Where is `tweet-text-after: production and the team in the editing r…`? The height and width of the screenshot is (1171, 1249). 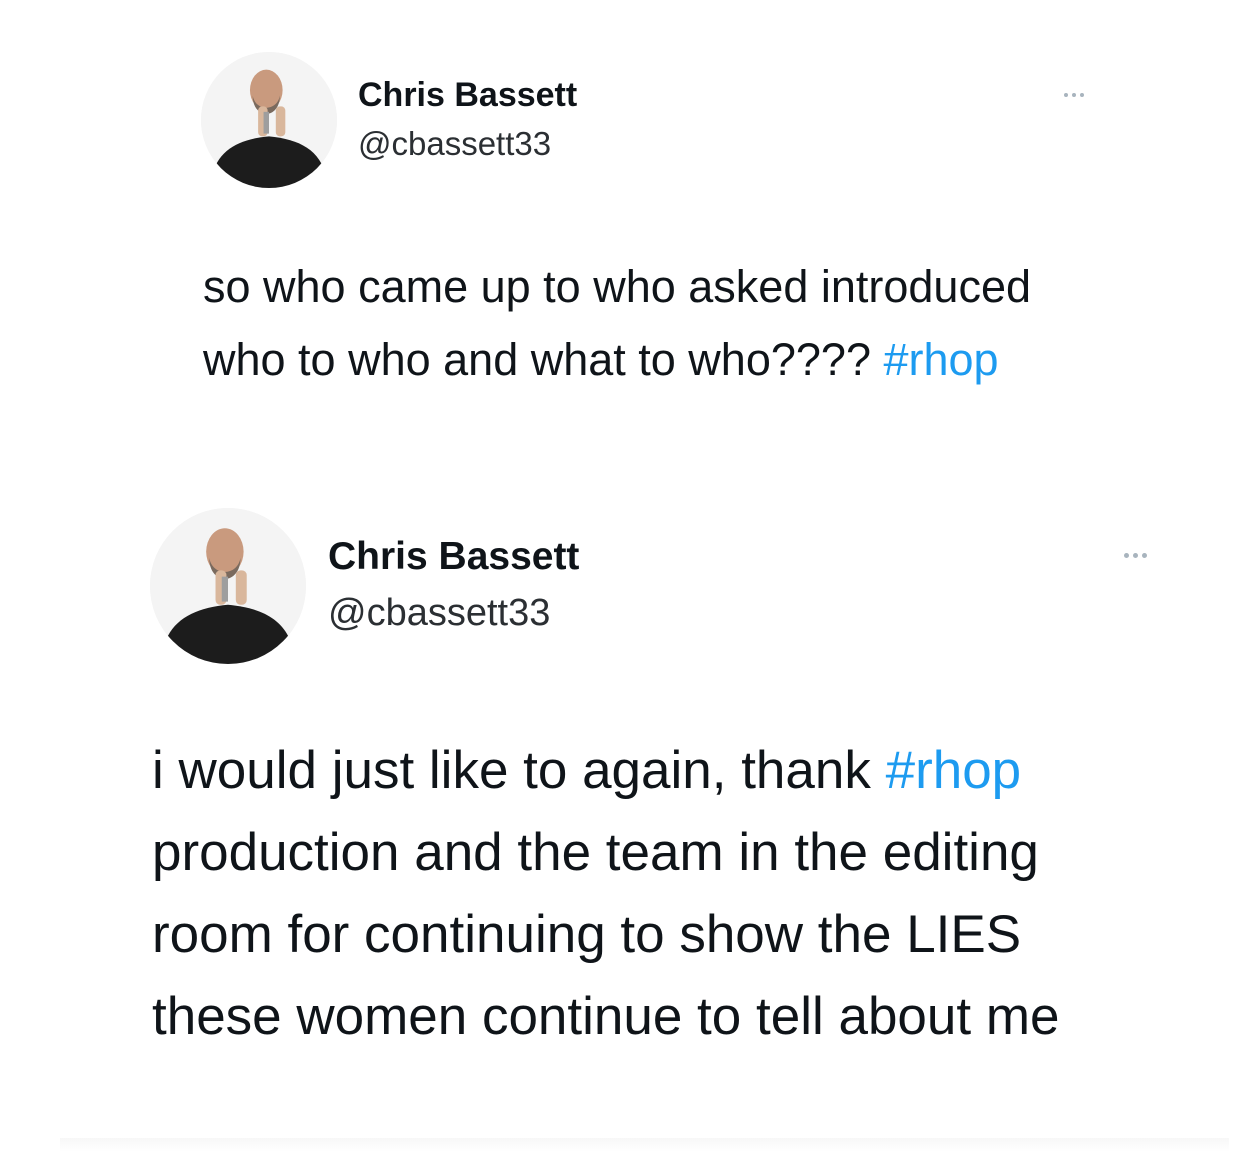 tweet-text-after: production and the team in the editing r… is located at coordinates (606, 934).